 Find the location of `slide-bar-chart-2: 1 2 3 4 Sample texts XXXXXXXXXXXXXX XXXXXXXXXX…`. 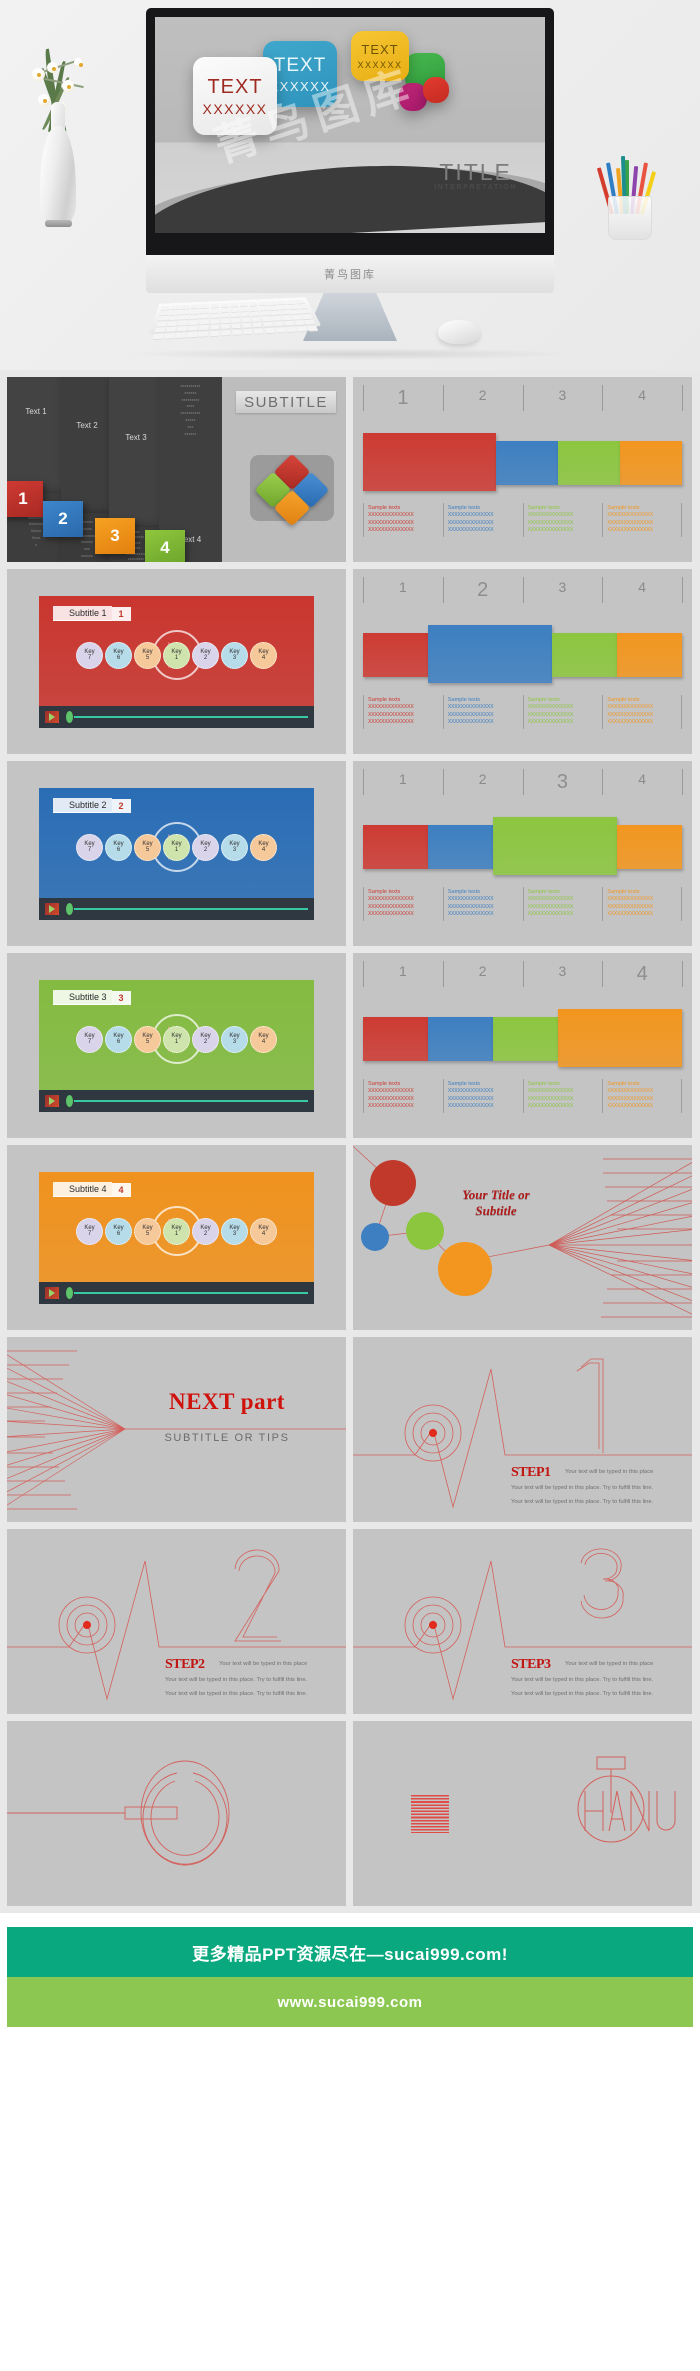

slide-bar-chart-2: 1 2 3 4 Sample texts XXXXXXXXXXXXXX XXXXXXXXXX… is located at coordinates (522, 661).